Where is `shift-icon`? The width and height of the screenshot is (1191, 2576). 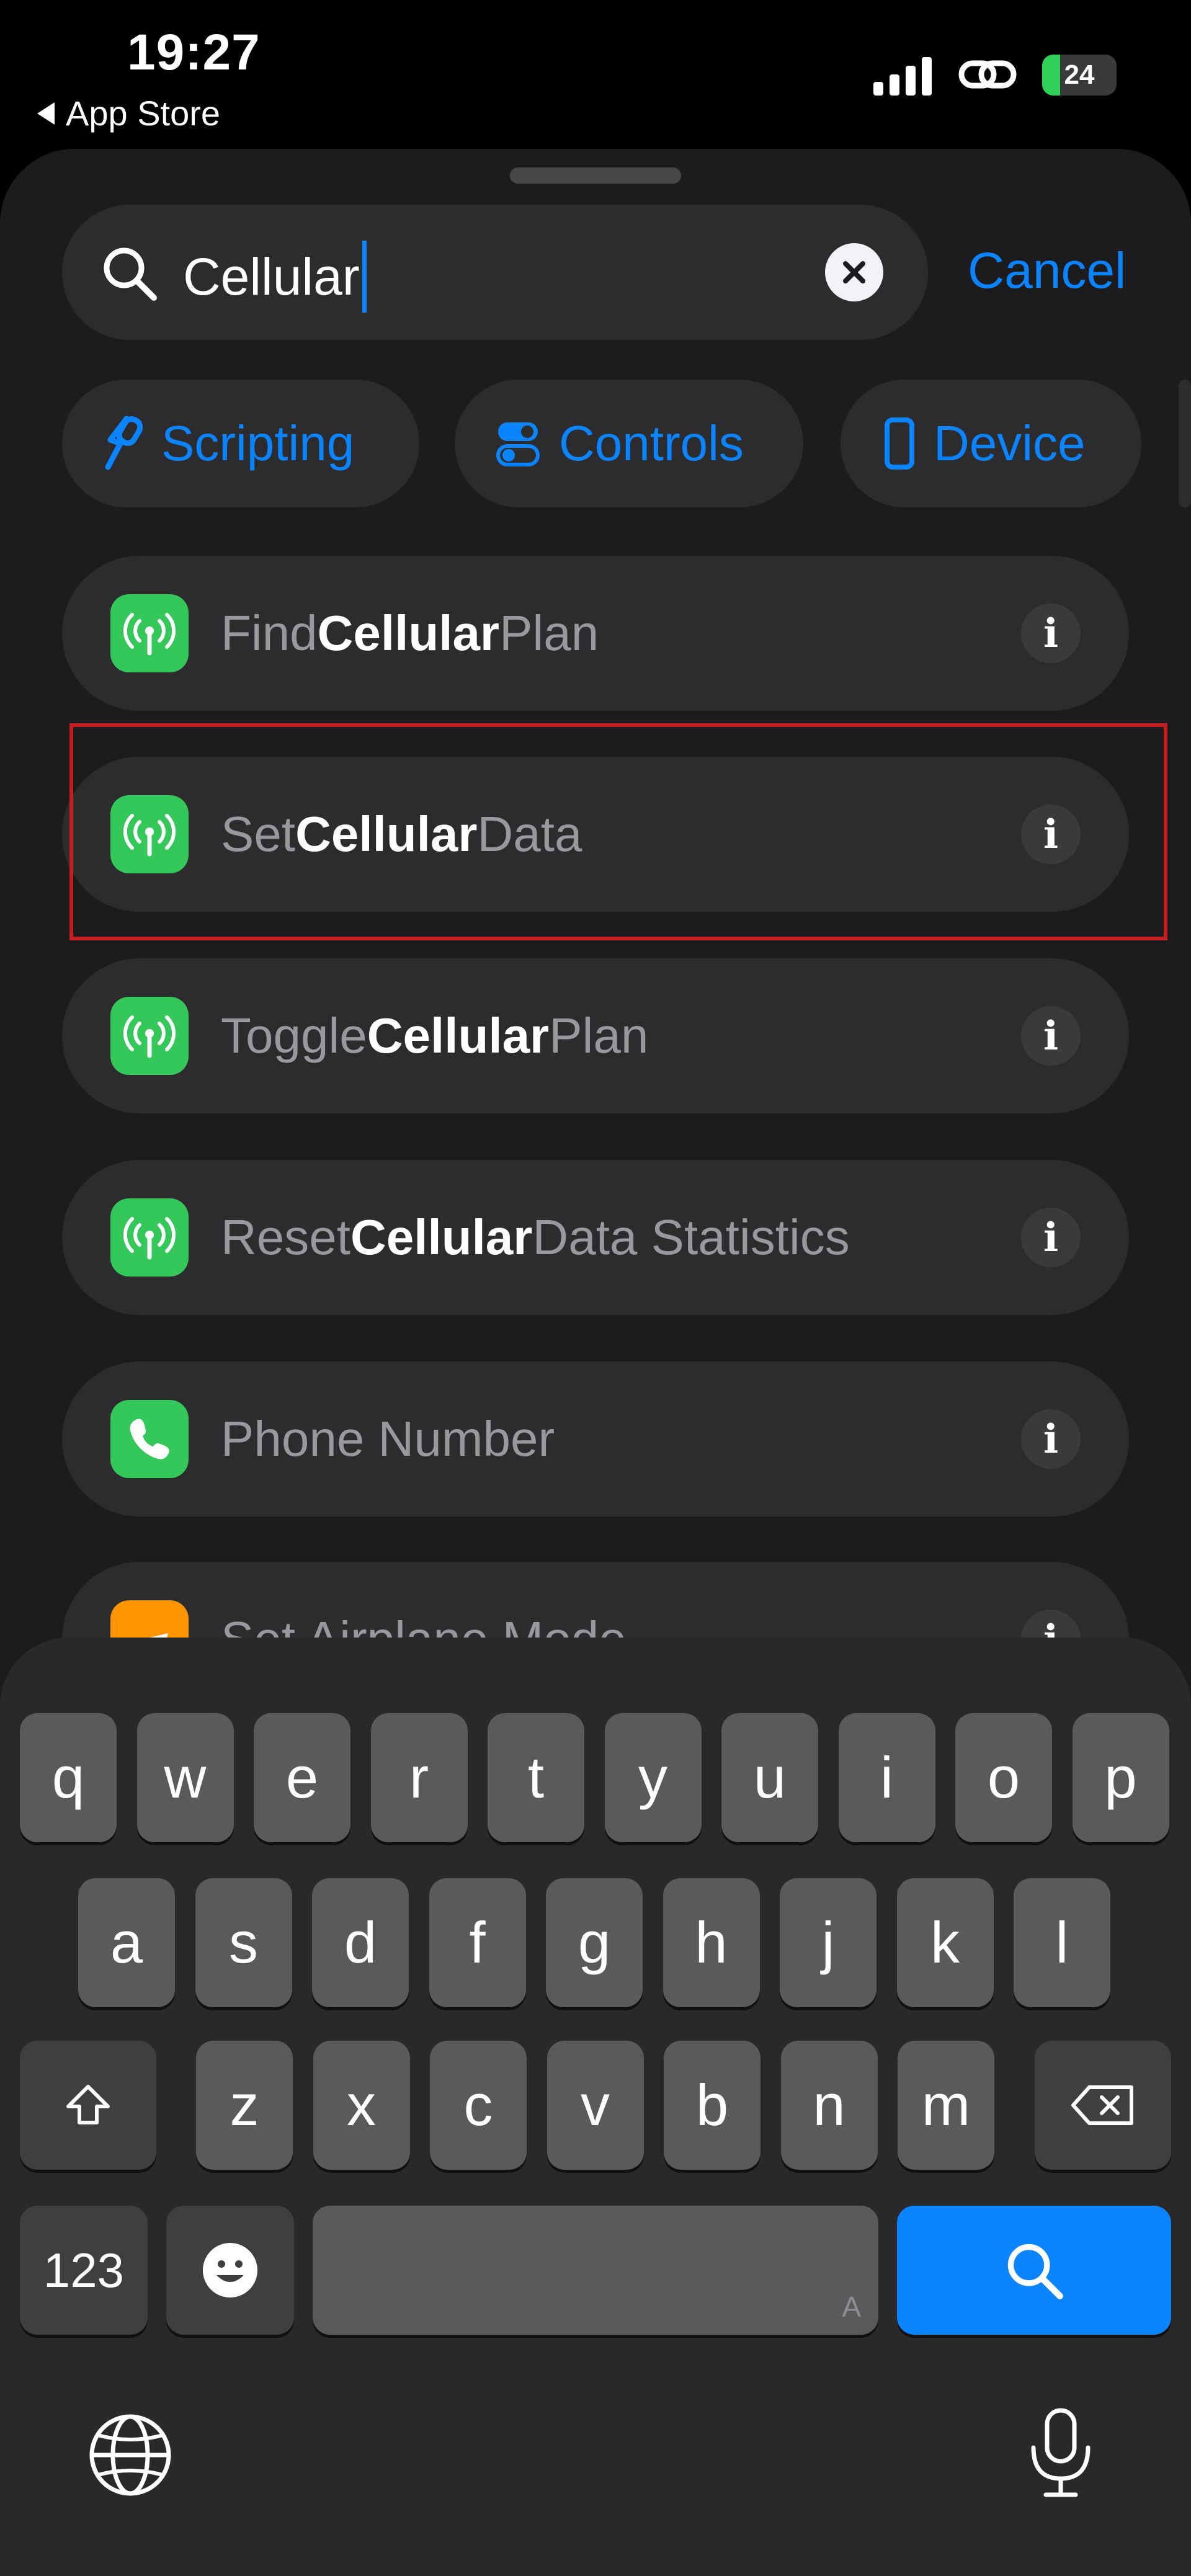
shift-icon is located at coordinates (88, 2105).